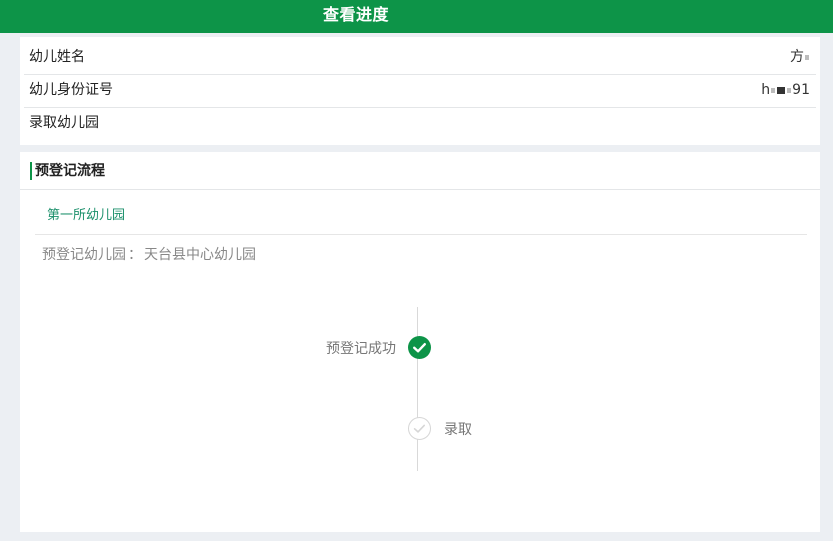  What do you see at coordinates (57, 57) in the screenshot?
I see `child-name-label: 幼儿姓名` at bounding box center [57, 57].